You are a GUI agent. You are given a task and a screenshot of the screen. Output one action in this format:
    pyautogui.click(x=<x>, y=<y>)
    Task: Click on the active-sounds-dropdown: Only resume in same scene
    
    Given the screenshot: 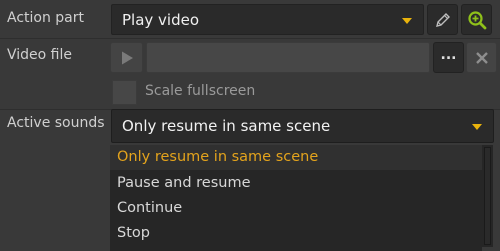 What is the action you would take?
    pyautogui.click(x=302, y=126)
    